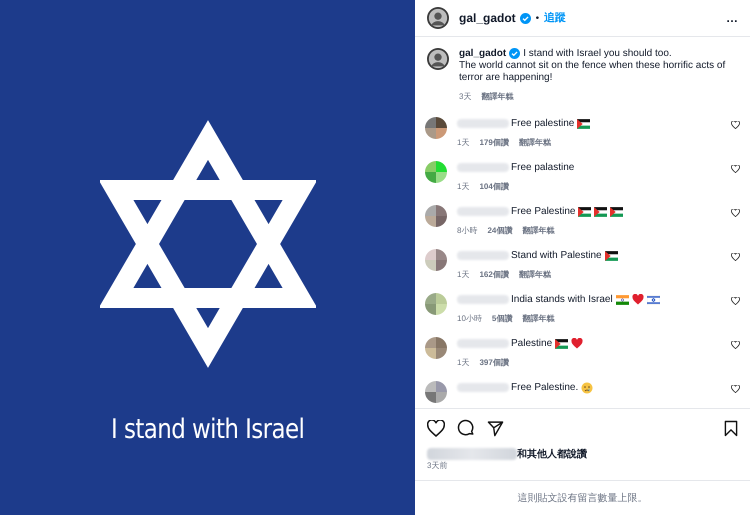 The width and height of the screenshot is (750, 515). Describe the element at coordinates (465, 97) in the screenshot. I see `comment-time: 3天` at that location.